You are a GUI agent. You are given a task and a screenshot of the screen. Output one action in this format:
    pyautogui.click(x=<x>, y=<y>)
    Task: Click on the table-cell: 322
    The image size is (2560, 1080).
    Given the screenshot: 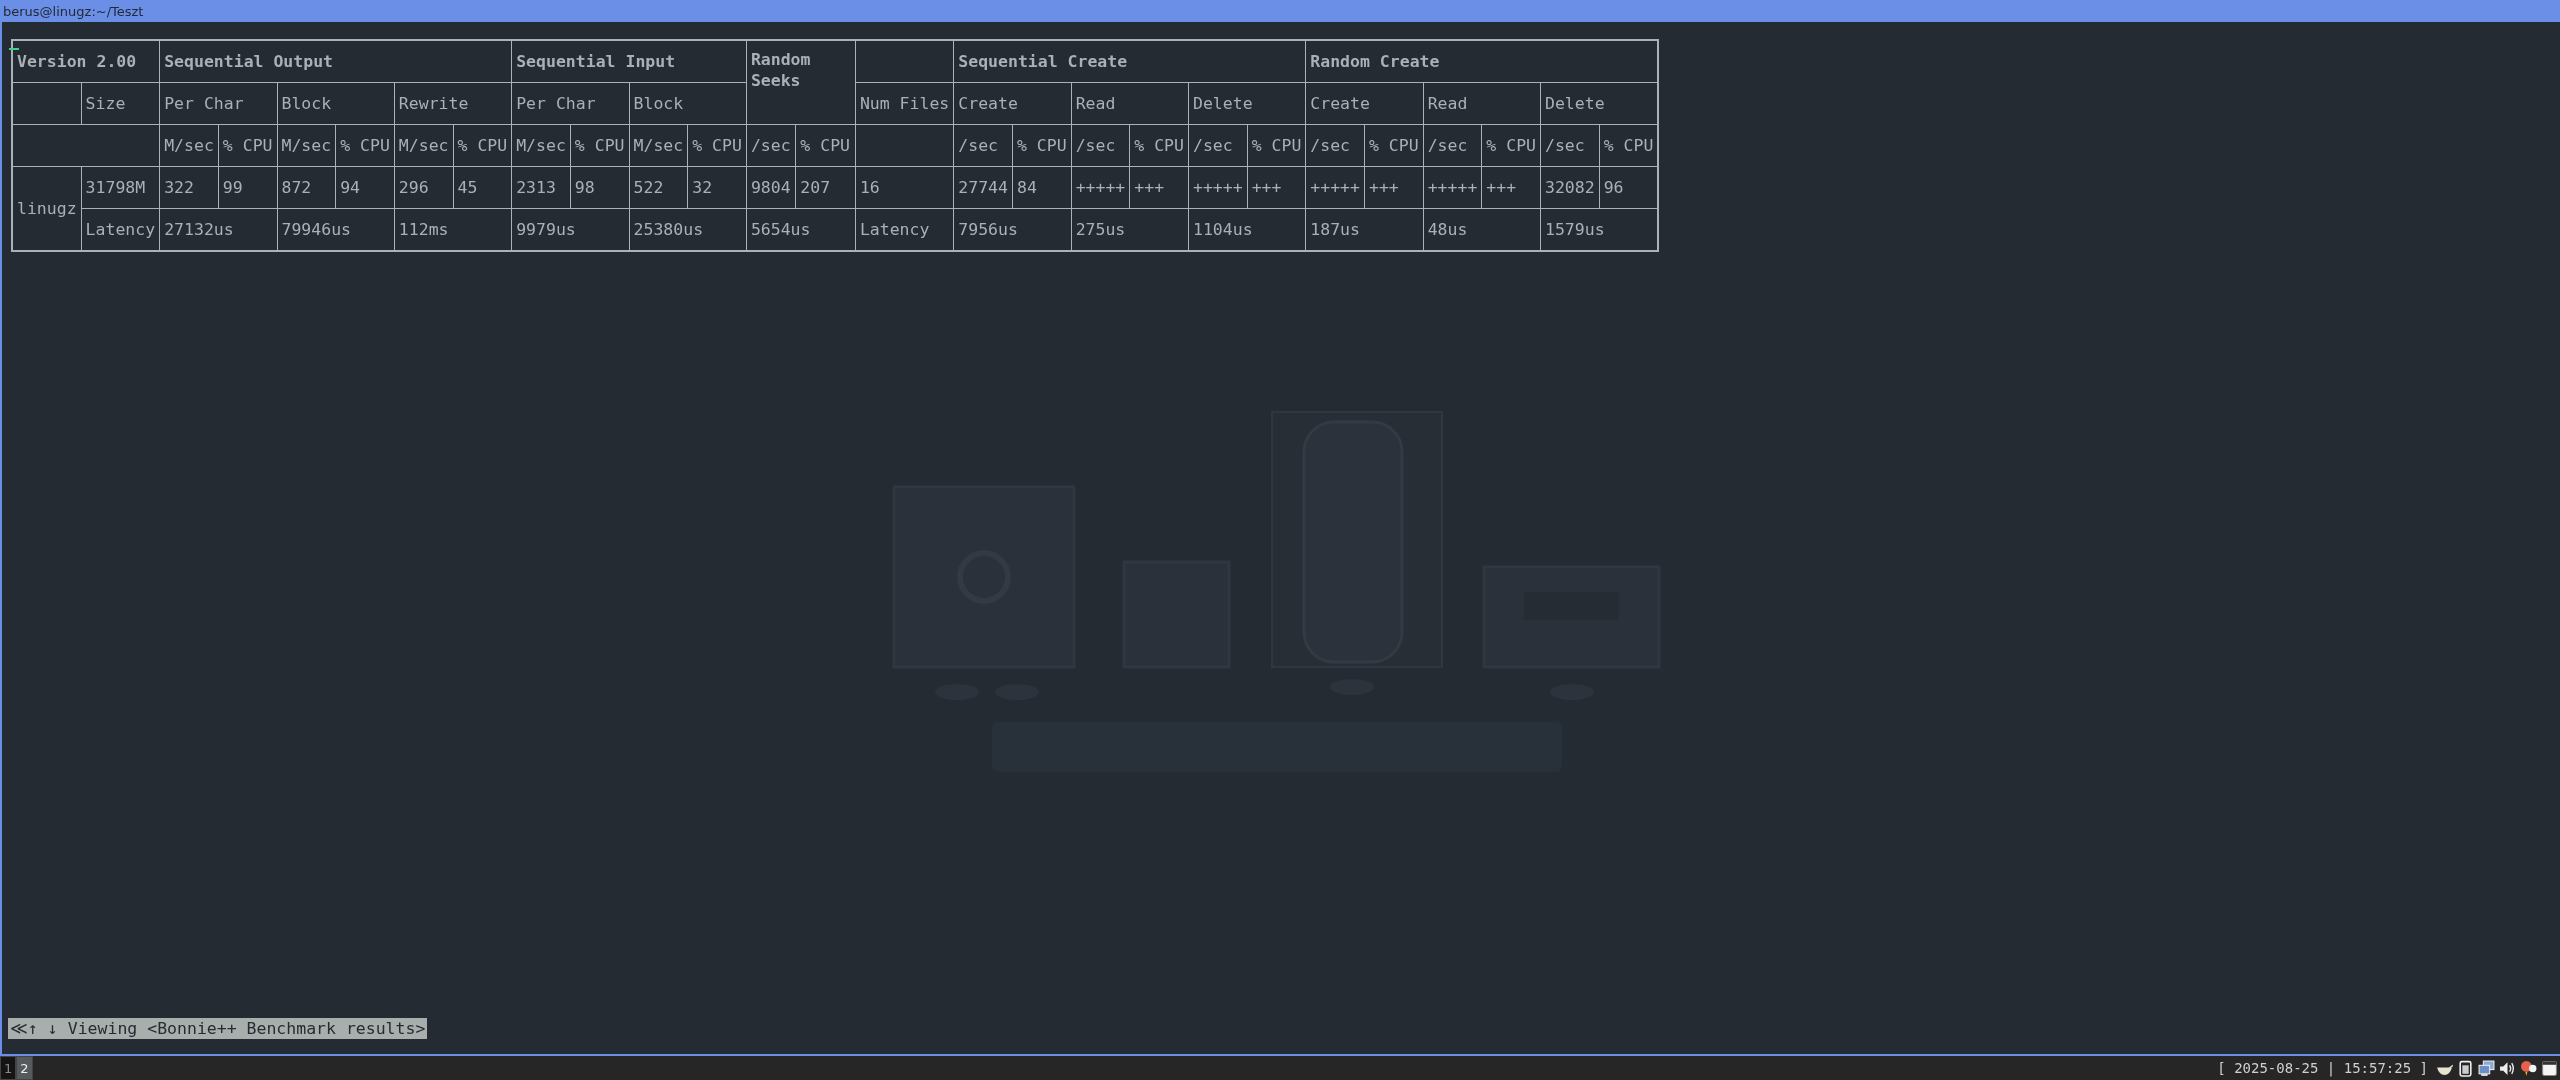 What is the action you would take?
    pyautogui.click(x=189, y=187)
    